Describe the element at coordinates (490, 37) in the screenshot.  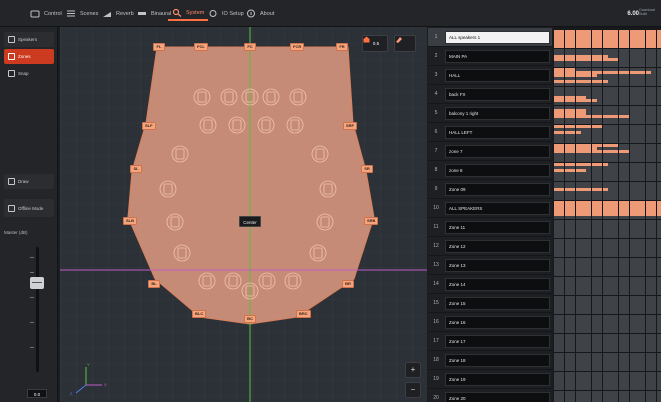
I see `zone-row: 1 ALL speakers 1` at that location.